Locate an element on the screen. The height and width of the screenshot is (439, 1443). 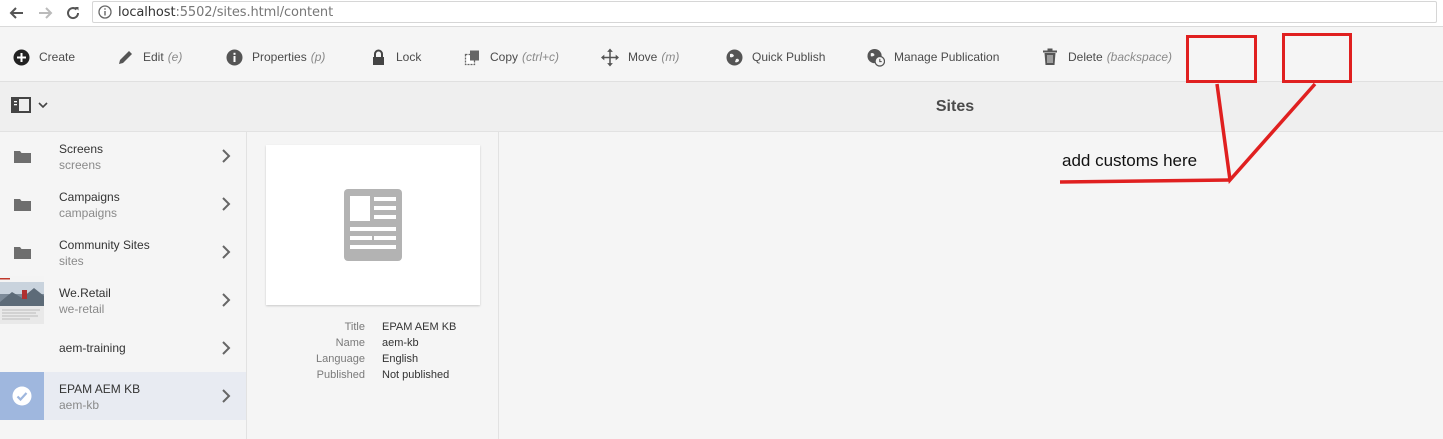
page-document-icon is located at coordinates (373, 225).